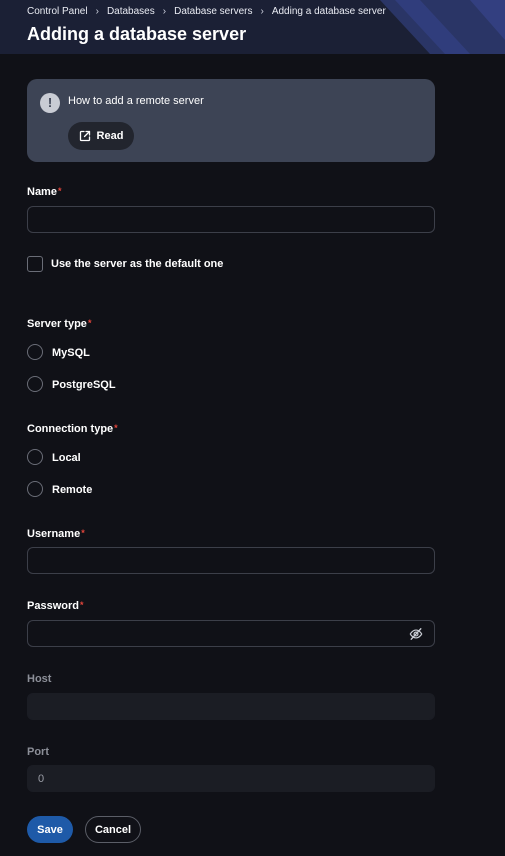  I want to click on breadcrumb-current: Adding a database server, so click(328, 11).